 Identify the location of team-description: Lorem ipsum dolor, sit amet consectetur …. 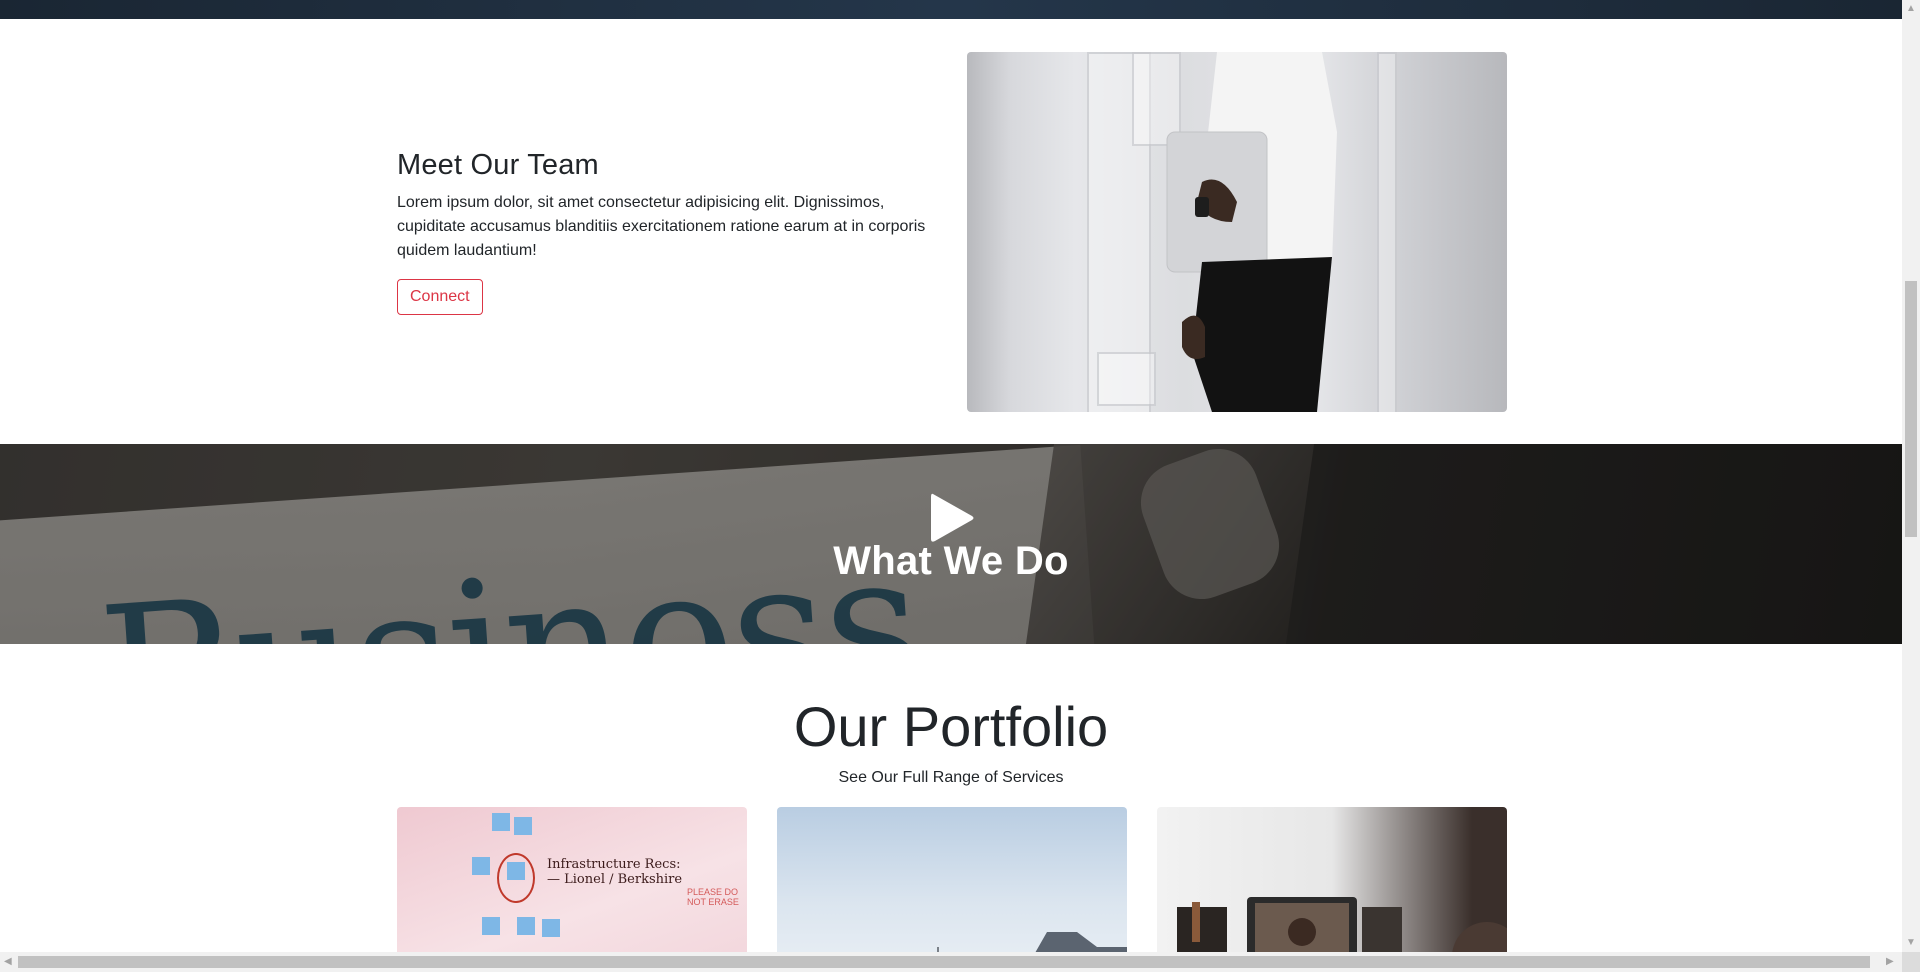
(661, 226).